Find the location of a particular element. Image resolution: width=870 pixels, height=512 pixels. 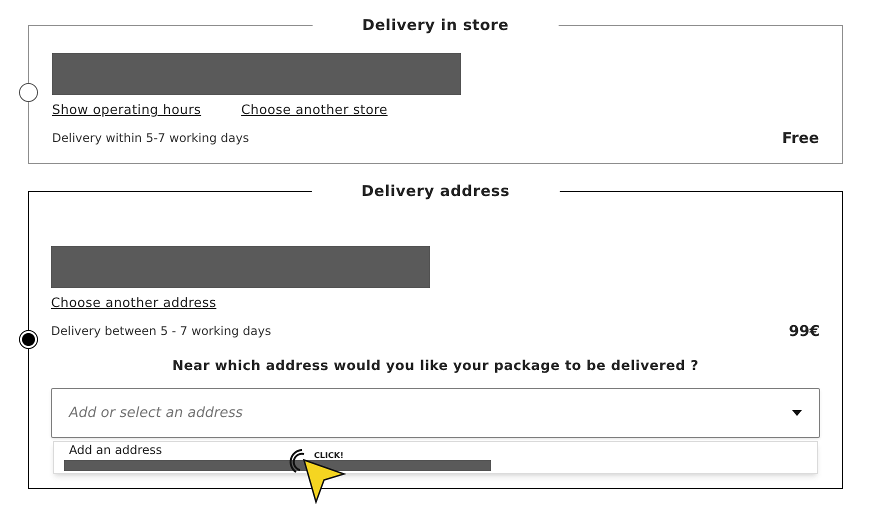

cursor-label: CLICK! is located at coordinates (329, 456).